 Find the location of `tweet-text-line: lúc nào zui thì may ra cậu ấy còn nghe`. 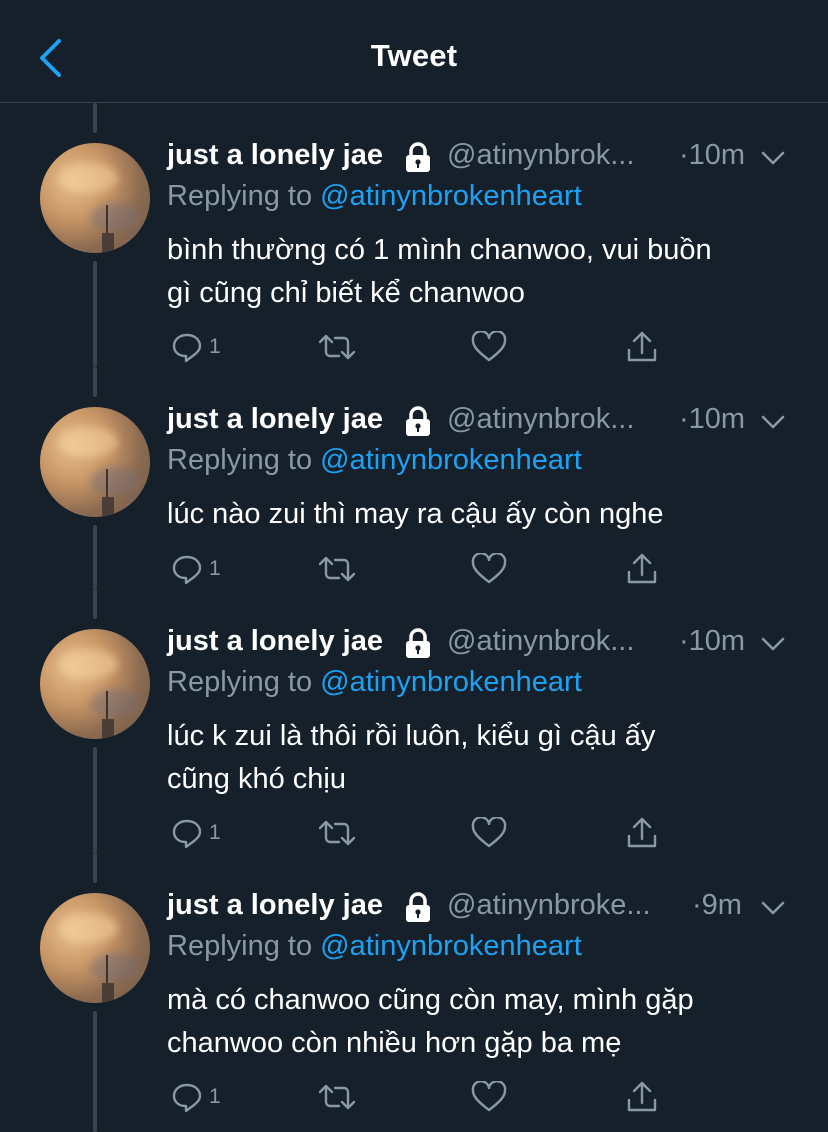

tweet-text-line: lúc nào zui thì may ra cậu ấy còn nghe is located at coordinates (415, 514).